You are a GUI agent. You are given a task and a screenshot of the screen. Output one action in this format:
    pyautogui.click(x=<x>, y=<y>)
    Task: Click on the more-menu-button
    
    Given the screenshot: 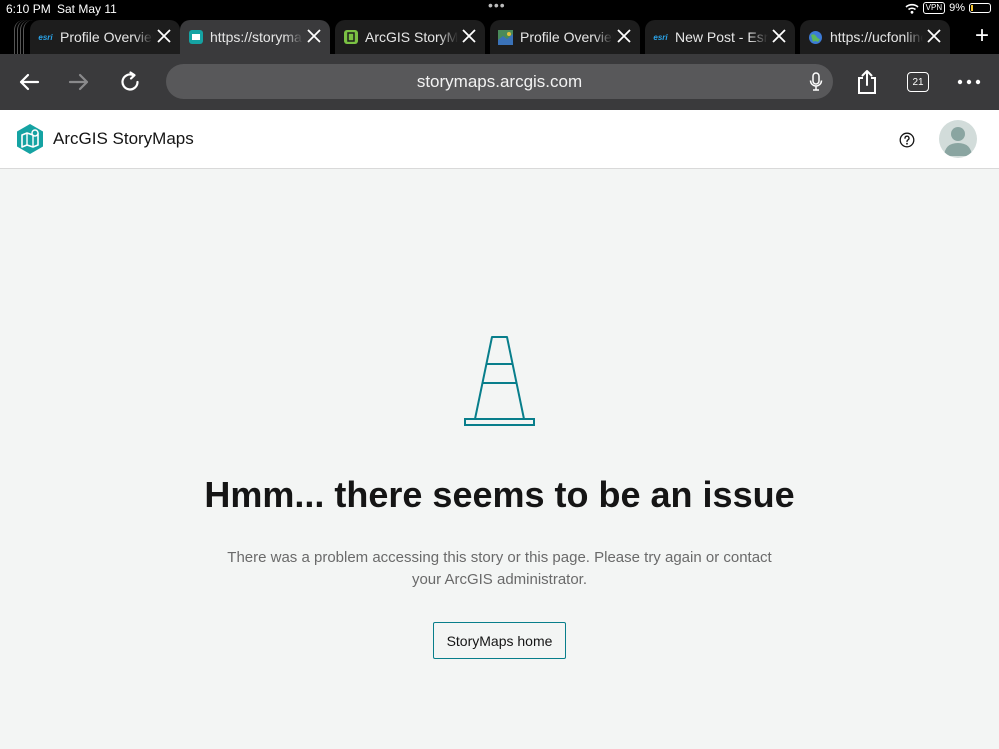 What is the action you would take?
    pyautogui.click(x=969, y=82)
    